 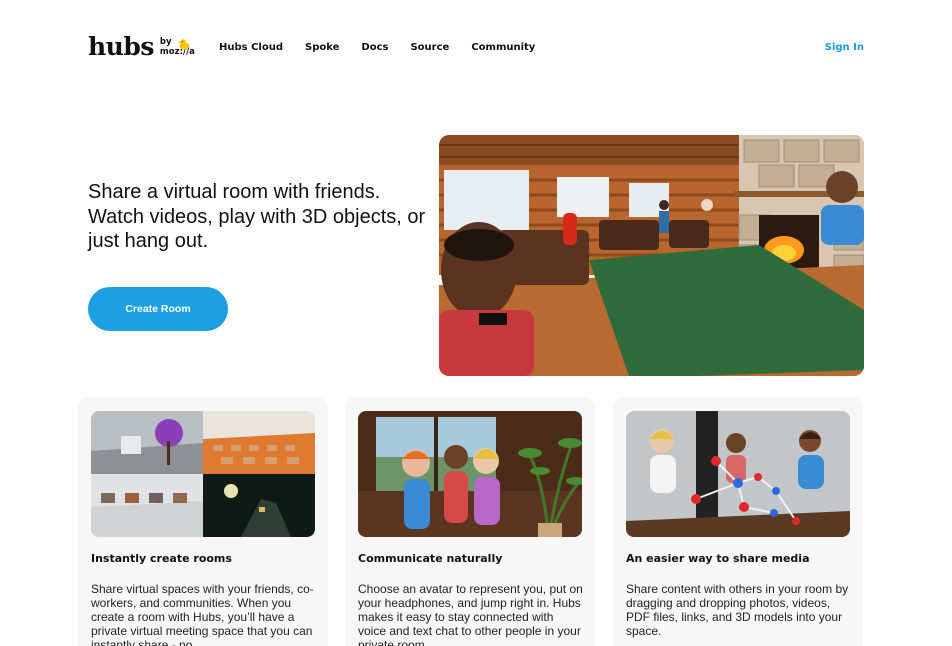 I want to click on nav-source: Source, so click(x=429, y=47).